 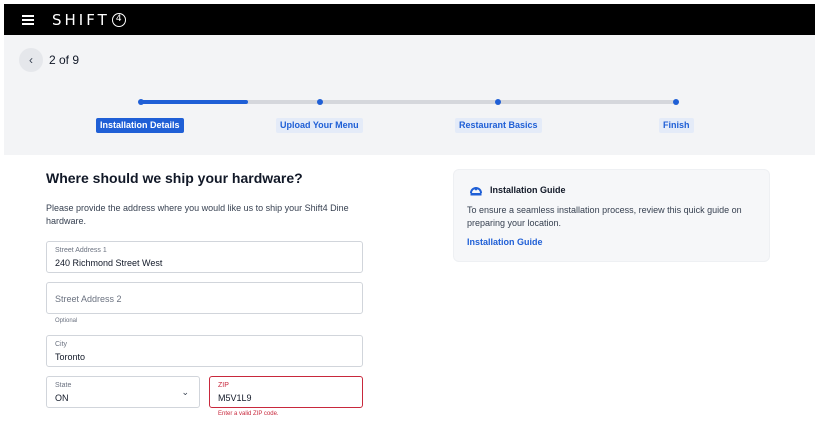 I want to click on shift4-logo: SHIFT 4, so click(x=89, y=20).